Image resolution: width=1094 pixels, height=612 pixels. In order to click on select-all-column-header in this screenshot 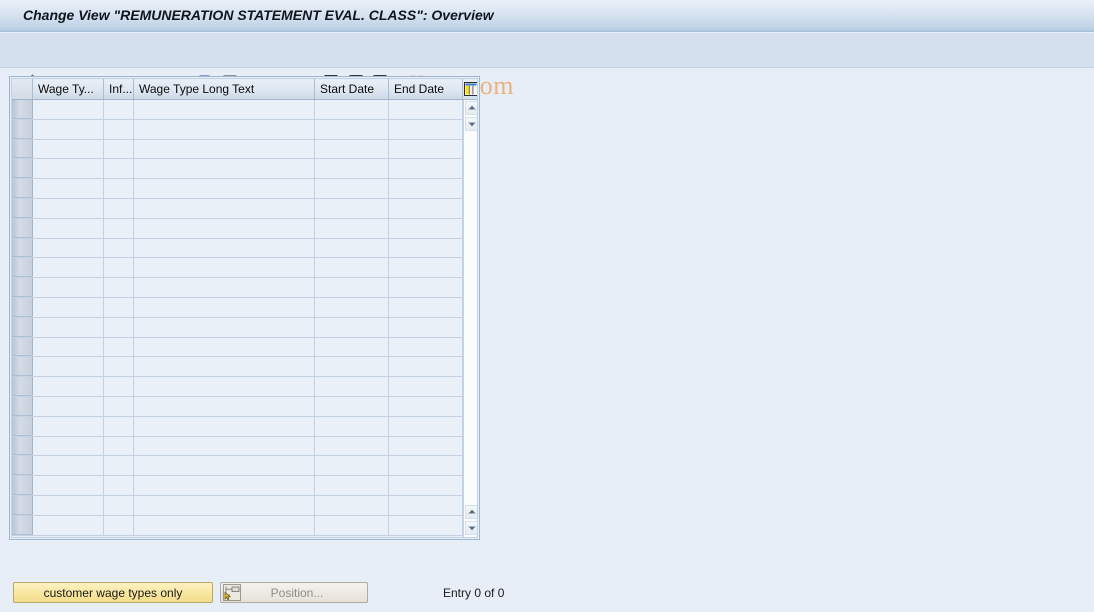, I will do `click(22, 89)`.